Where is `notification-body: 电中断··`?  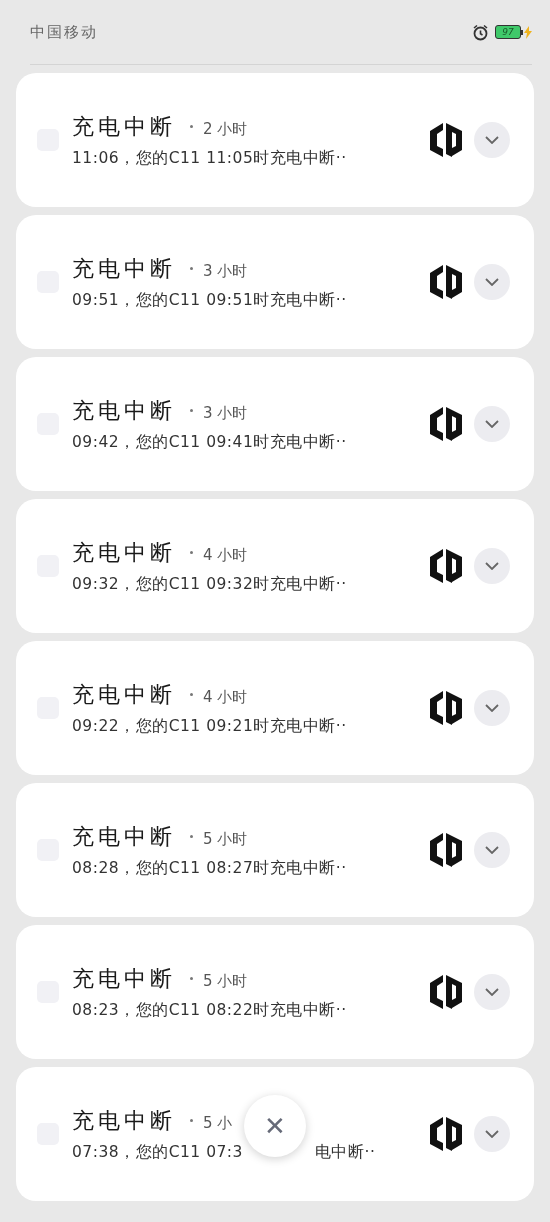
notification-body: 电中断·· is located at coordinates (345, 1152).